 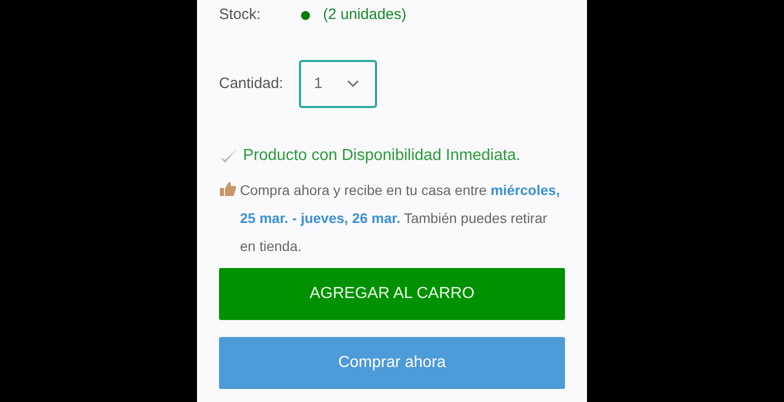 What do you see at coordinates (381, 156) in the screenshot?
I see `availability-text: Producto con Disponibilidad Inmediata.` at bounding box center [381, 156].